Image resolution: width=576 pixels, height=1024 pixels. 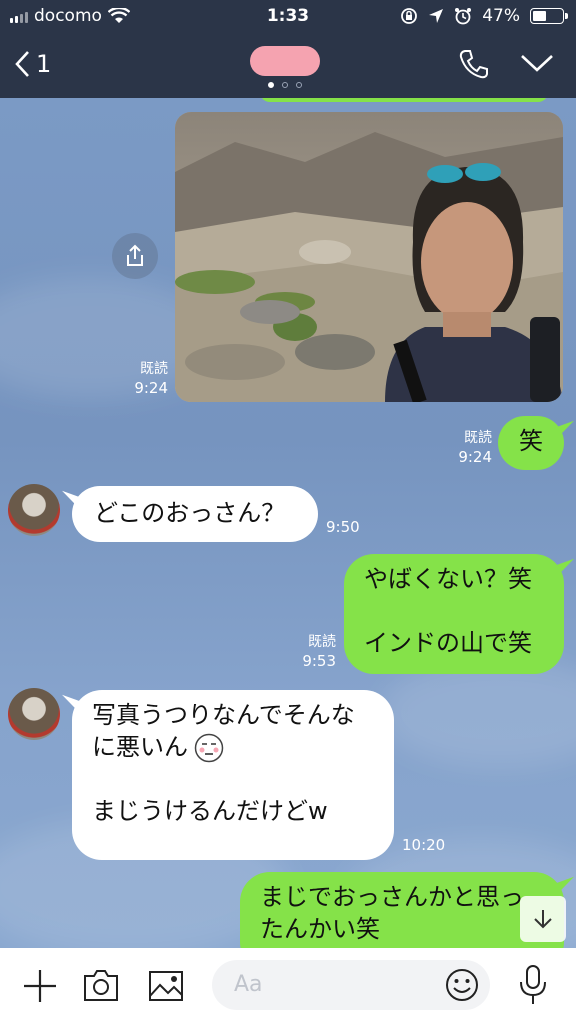 I want to click on chat-header: 1, so click(x=288, y=66).